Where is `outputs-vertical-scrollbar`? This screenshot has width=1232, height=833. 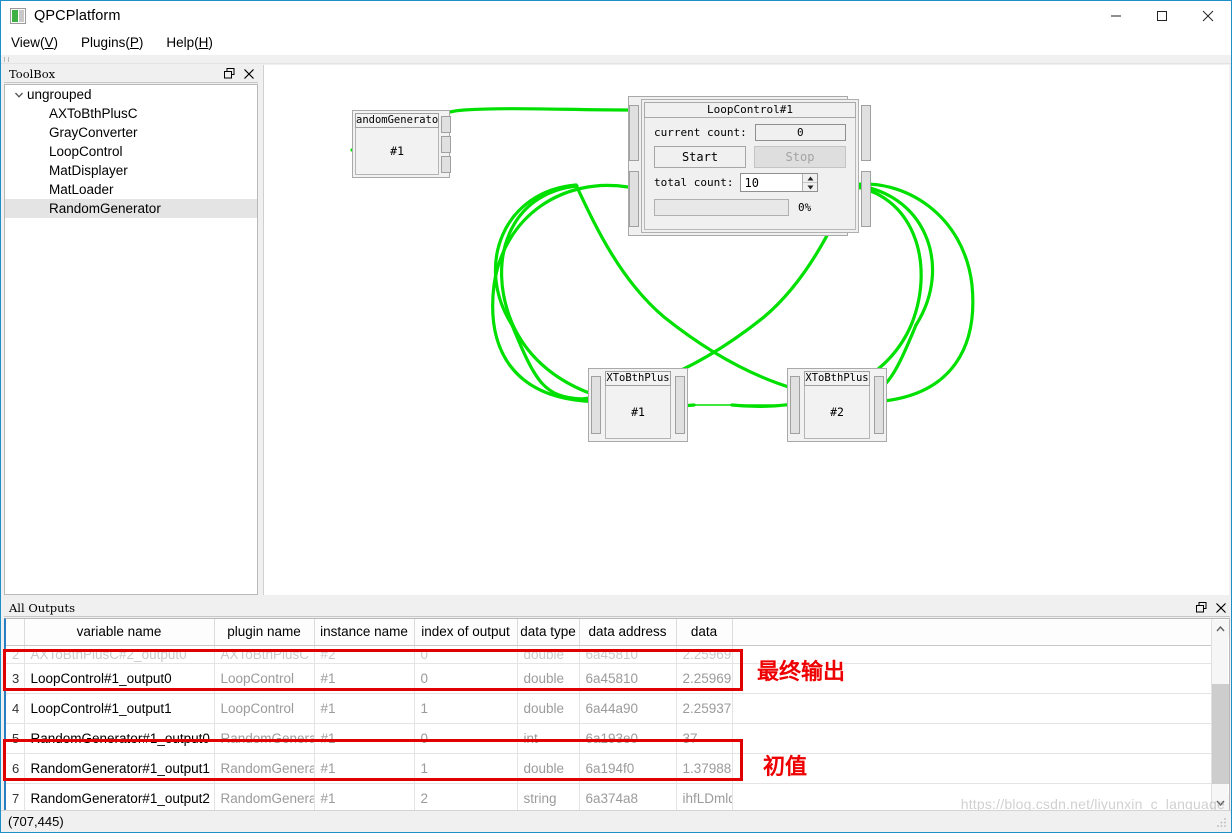 outputs-vertical-scrollbar is located at coordinates (1220, 715).